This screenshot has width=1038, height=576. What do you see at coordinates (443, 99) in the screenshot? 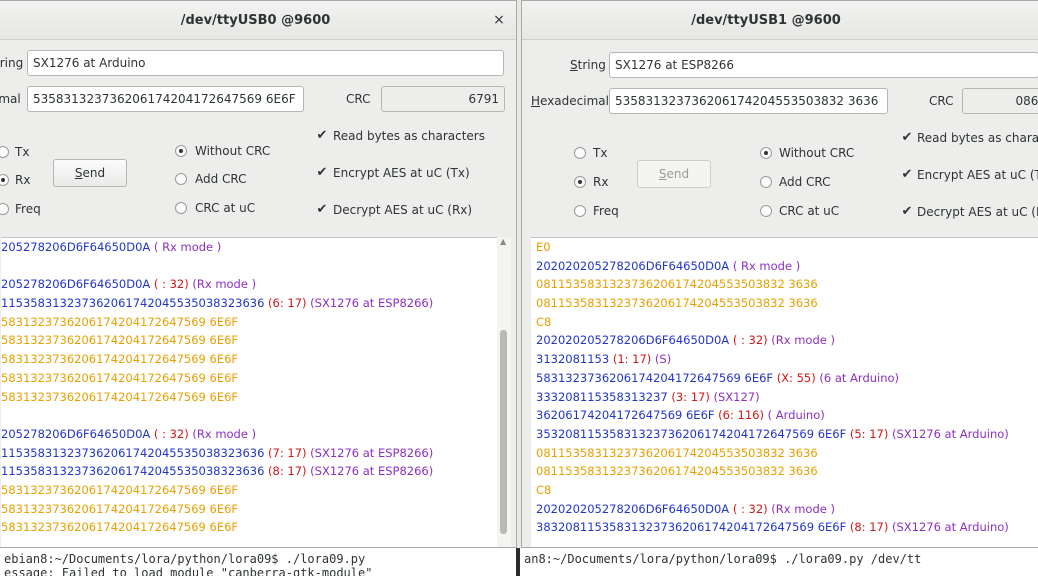
I see `crc-value: 6791` at bounding box center [443, 99].